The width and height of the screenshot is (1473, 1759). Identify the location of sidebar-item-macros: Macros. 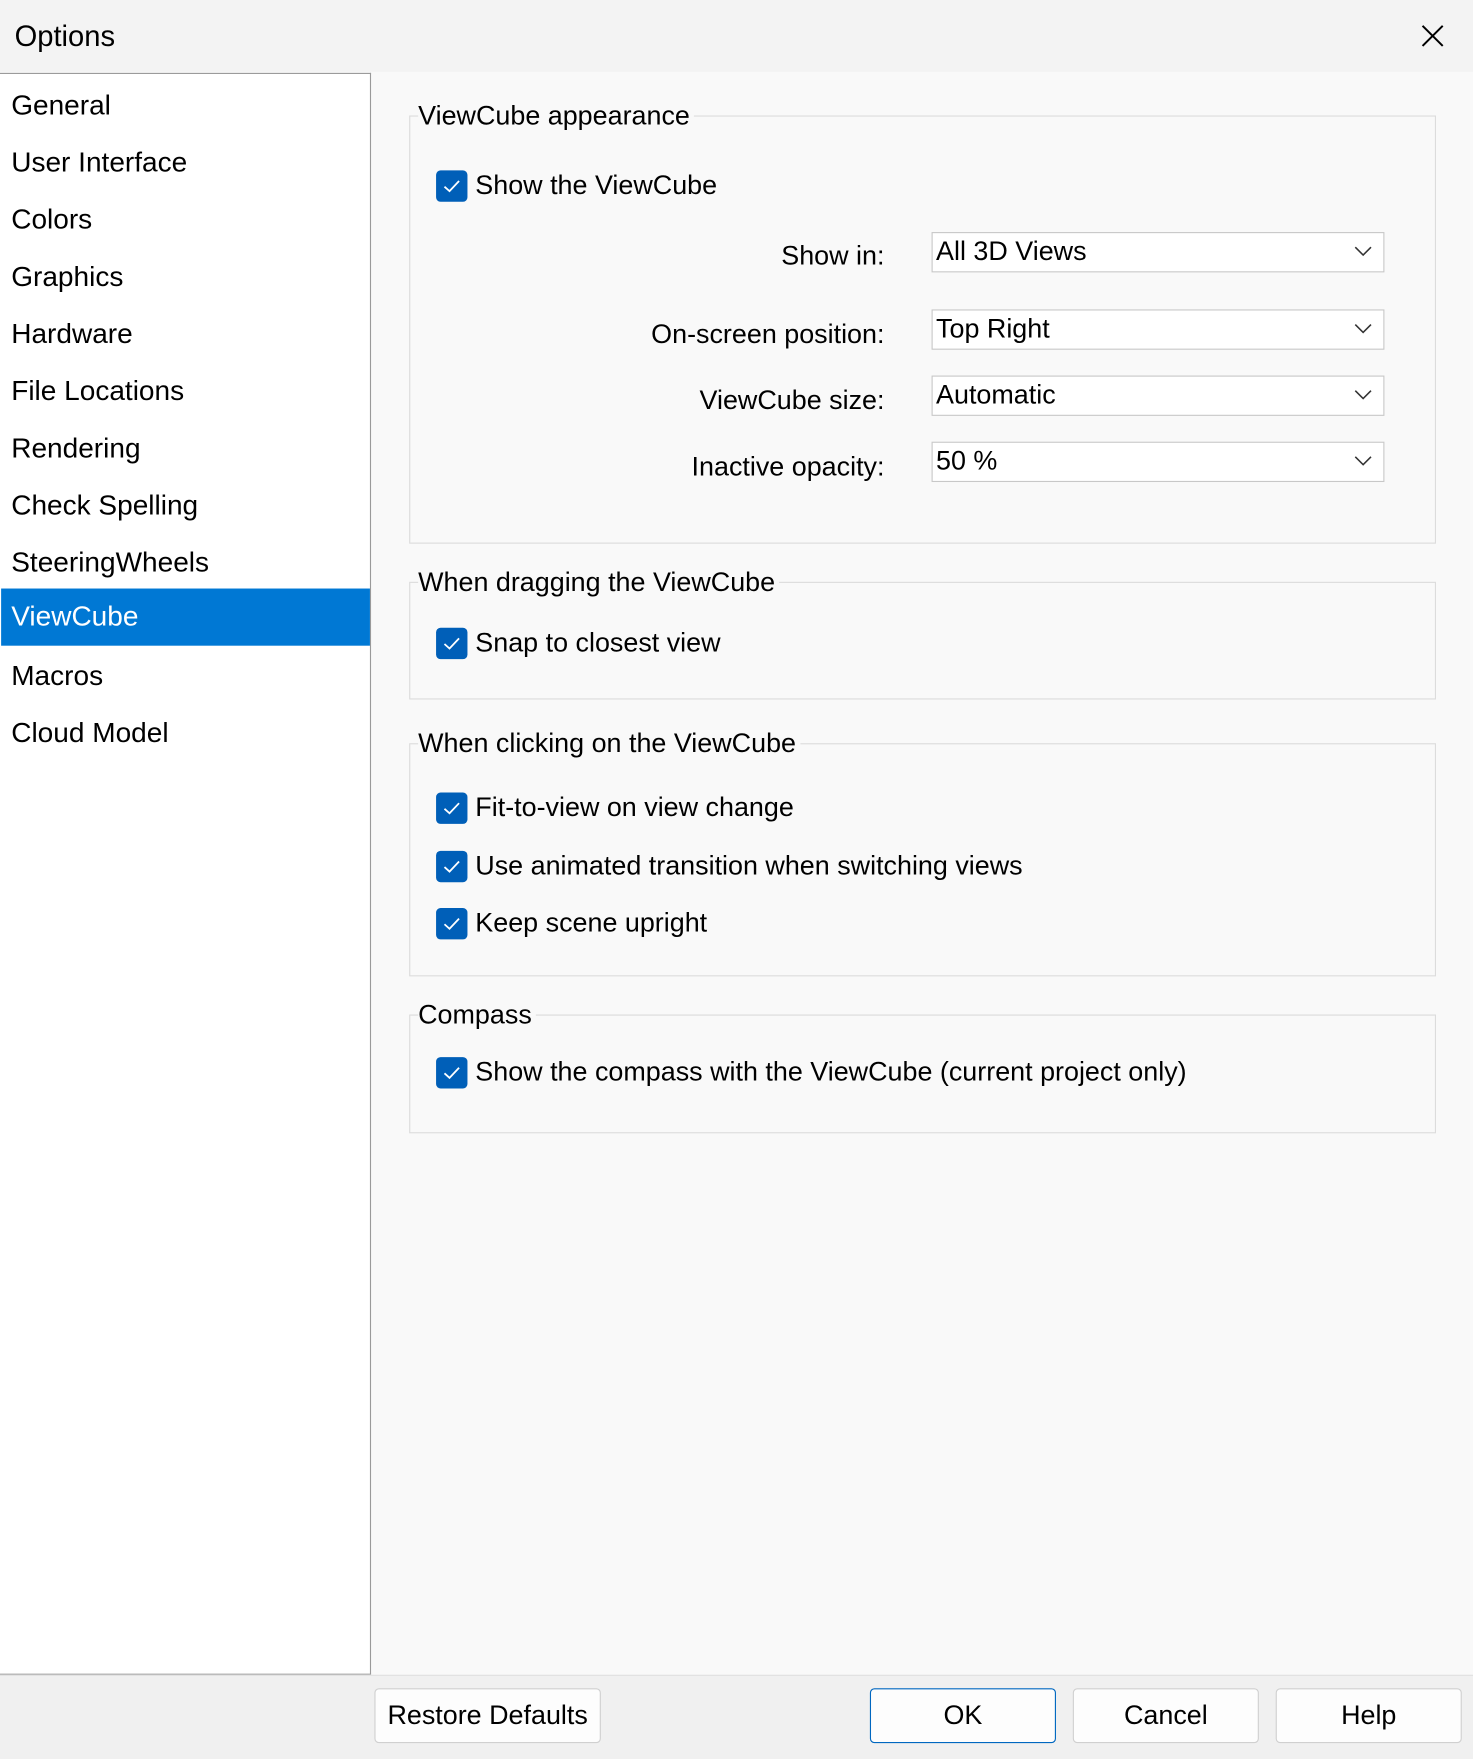
(185, 676).